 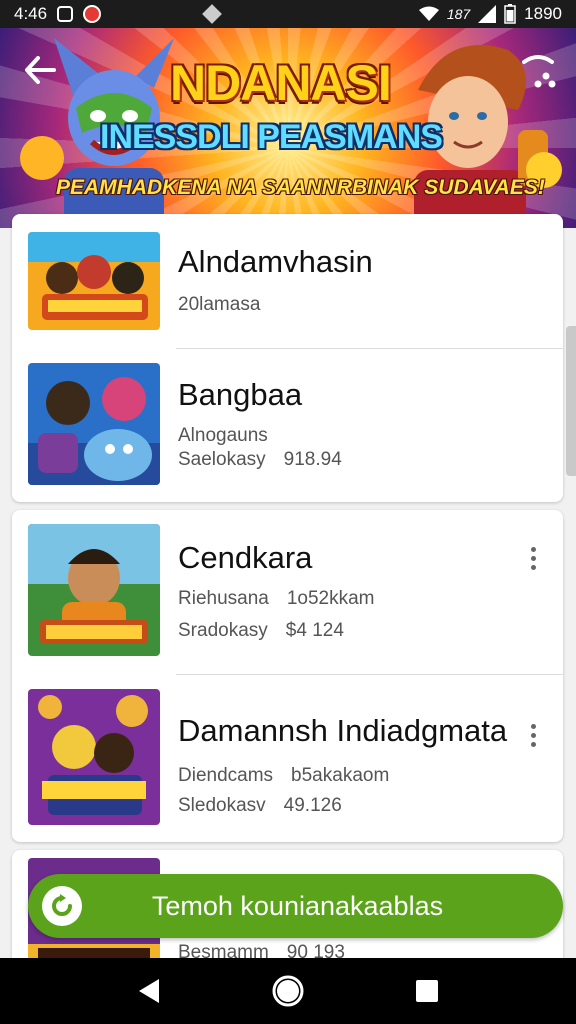 I want to click on signal-icon, so click(x=487, y=14).